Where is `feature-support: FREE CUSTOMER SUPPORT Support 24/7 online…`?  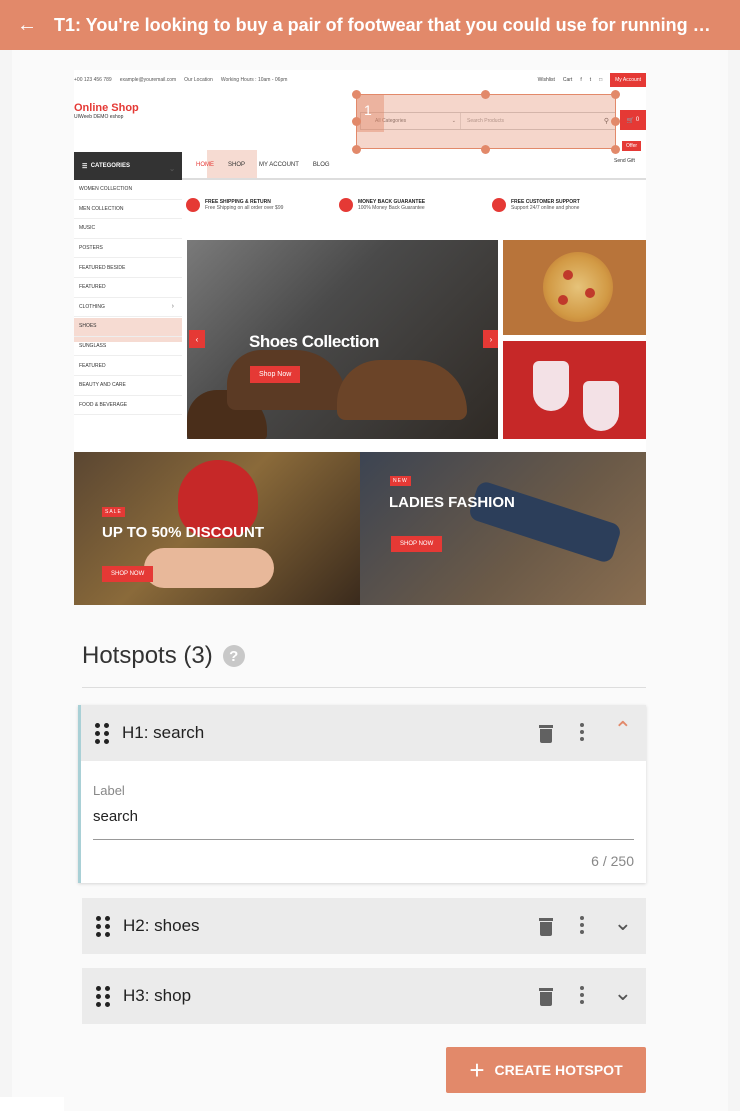
feature-support: FREE CUSTOMER SUPPORT Support 24/7 online… is located at coordinates (568, 205).